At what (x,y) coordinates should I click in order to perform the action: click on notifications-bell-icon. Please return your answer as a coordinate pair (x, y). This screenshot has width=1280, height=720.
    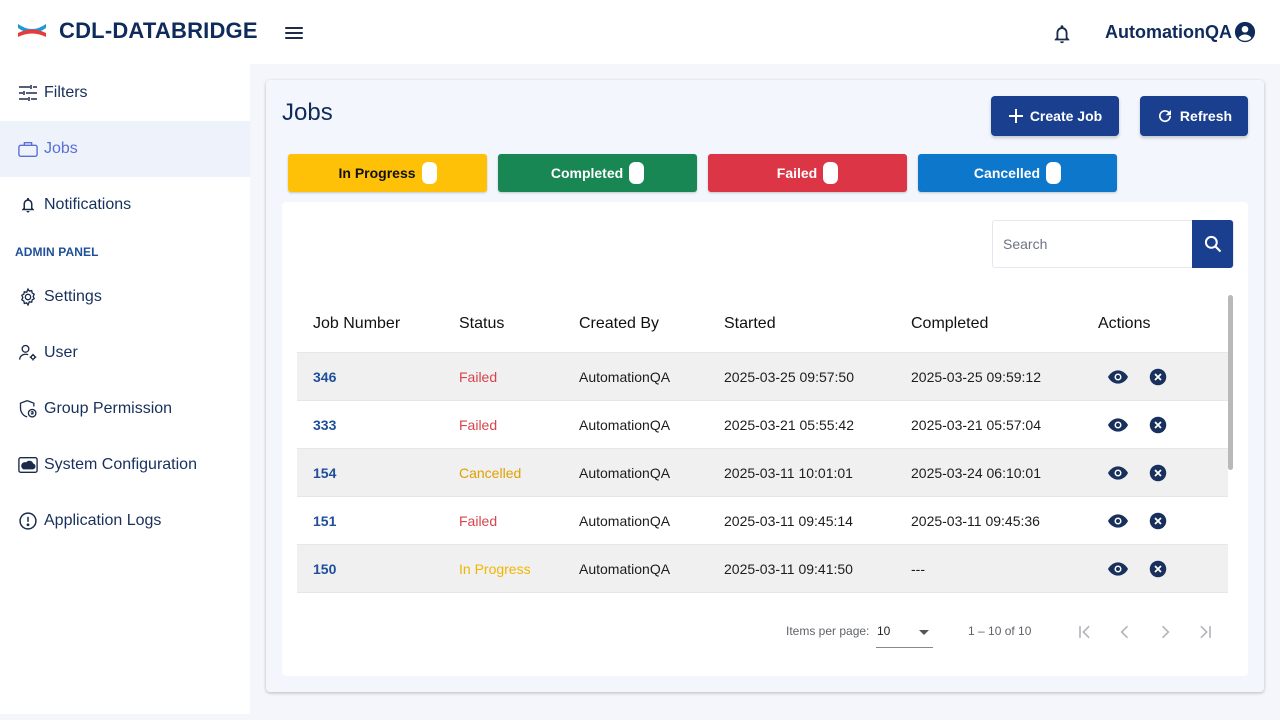
    Looking at the image, I should click on (1062, 34).